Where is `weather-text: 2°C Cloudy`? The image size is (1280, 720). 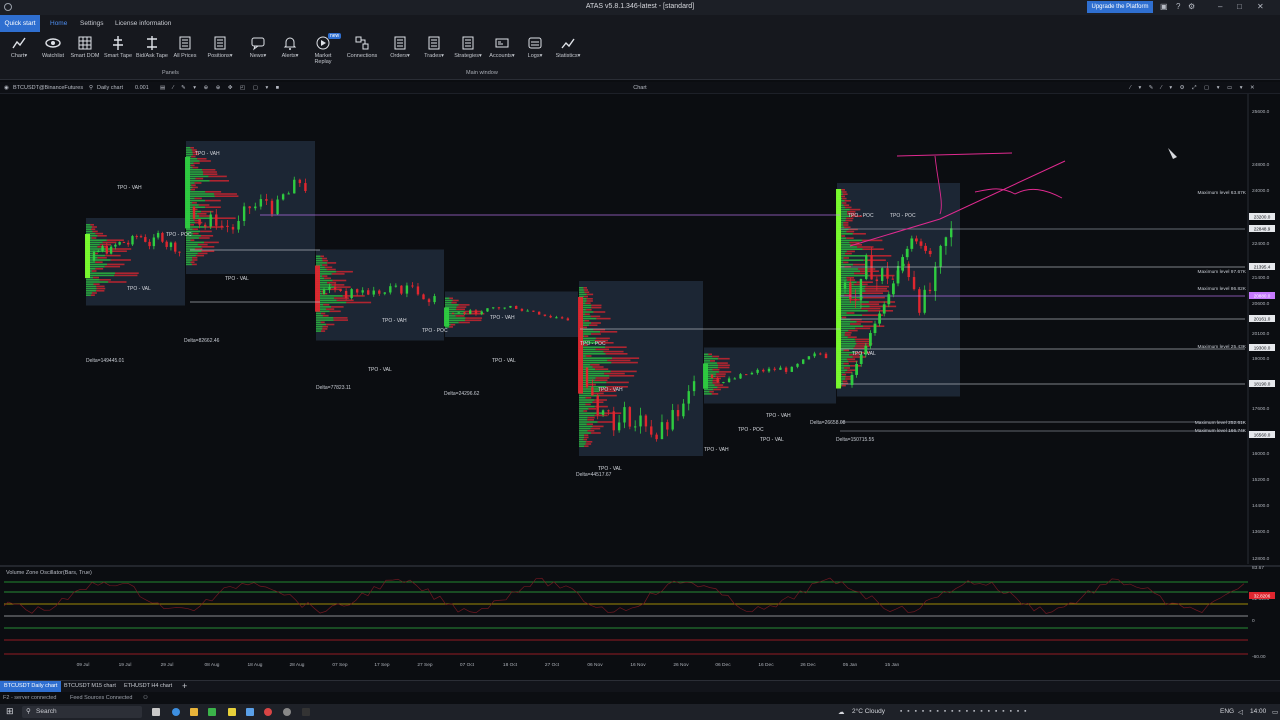
weather-text: 2°C Cloudy is located at coordinates (868, 711).